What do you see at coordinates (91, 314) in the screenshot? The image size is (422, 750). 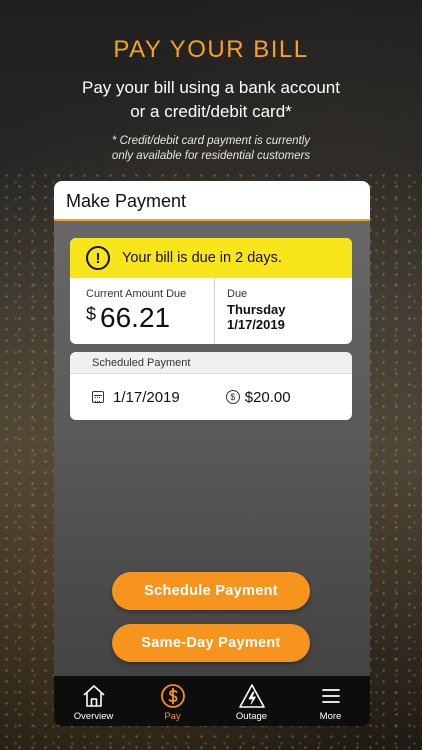 I see `currency-symbol: $` at bounding box center [91, 314].